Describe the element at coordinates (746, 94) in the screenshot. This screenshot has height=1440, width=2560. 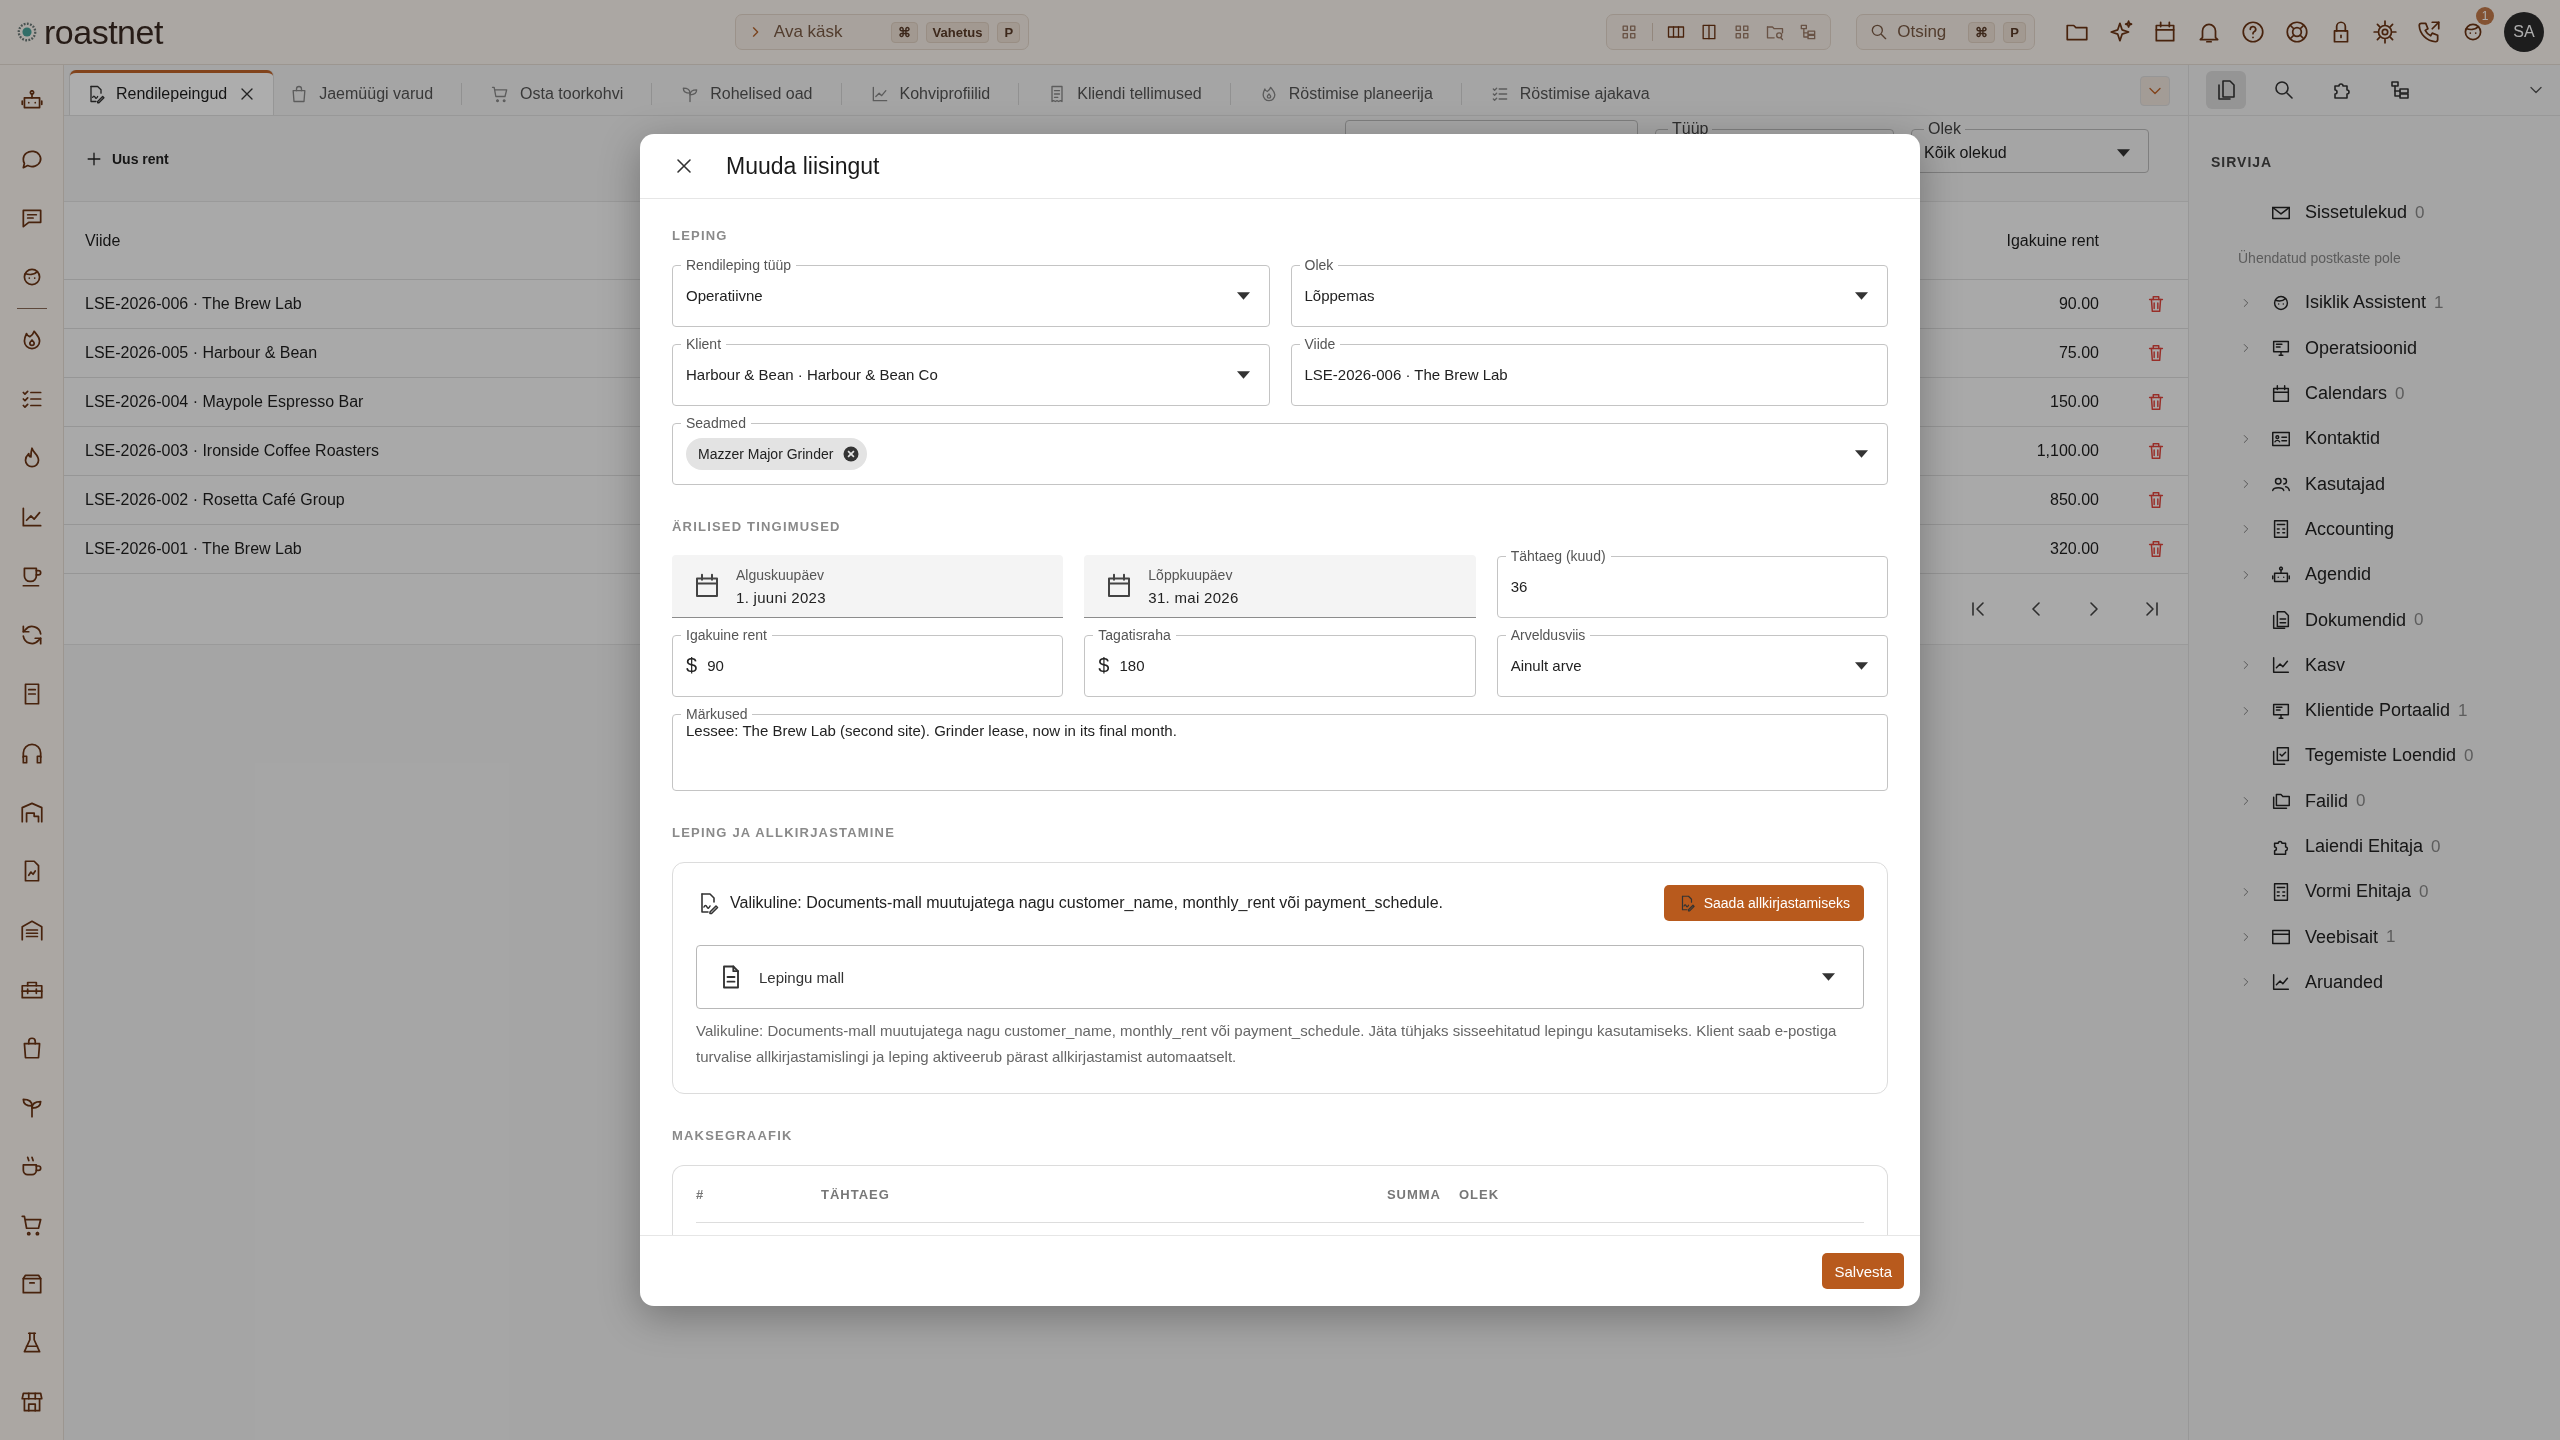
I see `tab: Rohelised oad` at that location.